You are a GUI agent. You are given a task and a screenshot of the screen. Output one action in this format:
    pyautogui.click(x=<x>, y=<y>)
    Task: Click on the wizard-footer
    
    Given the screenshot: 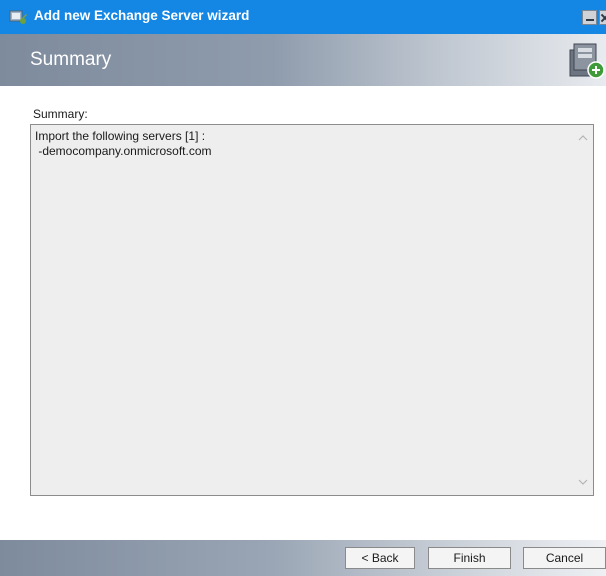 What is the action you would take?
    pyautogui.click(x=303, y=558)
    